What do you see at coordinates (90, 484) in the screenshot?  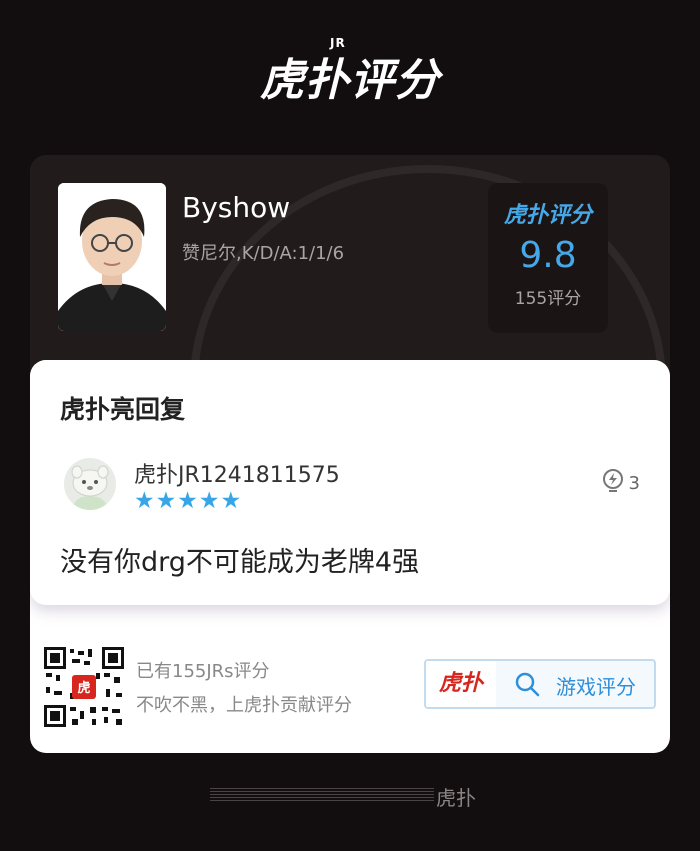 I see `user-avatar` at bounding box center [90, 484].